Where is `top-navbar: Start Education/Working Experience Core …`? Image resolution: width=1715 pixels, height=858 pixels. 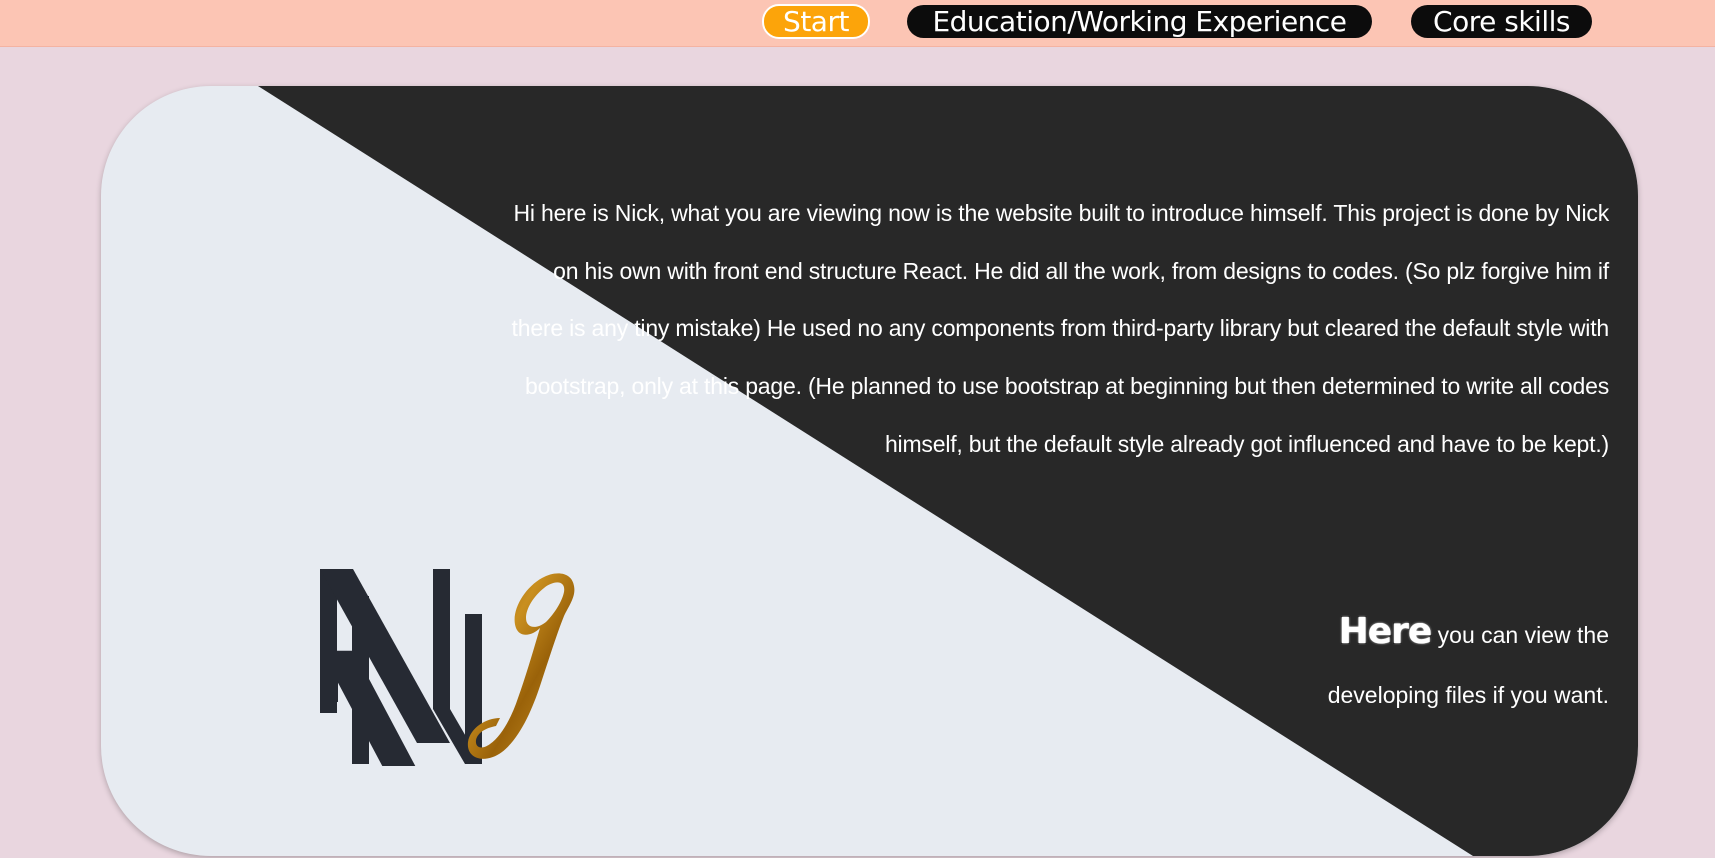 top-navbar: Start Education/Working Experience Core … is located at coordinates (857, 23).